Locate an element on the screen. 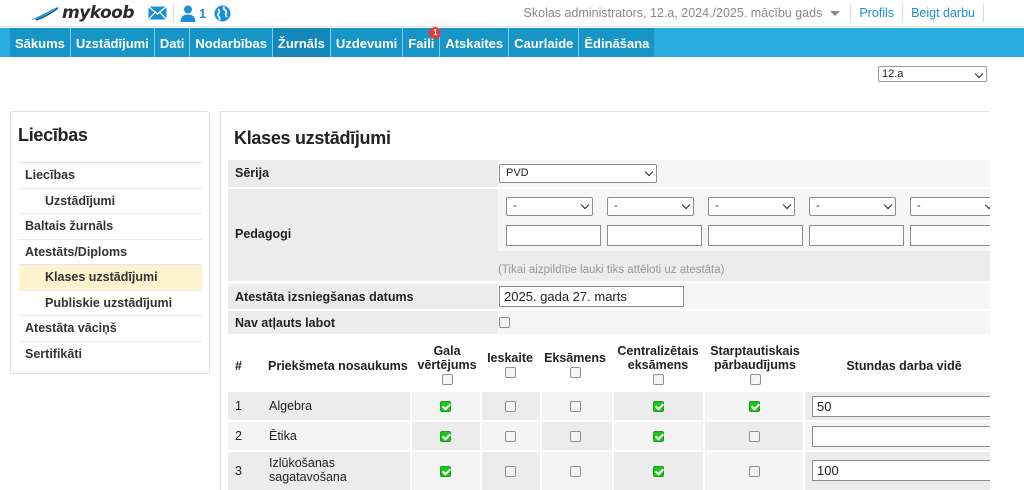  col-header-intl-test: Starptautiskais pārbaudījums is located at coordinates (755, 364).